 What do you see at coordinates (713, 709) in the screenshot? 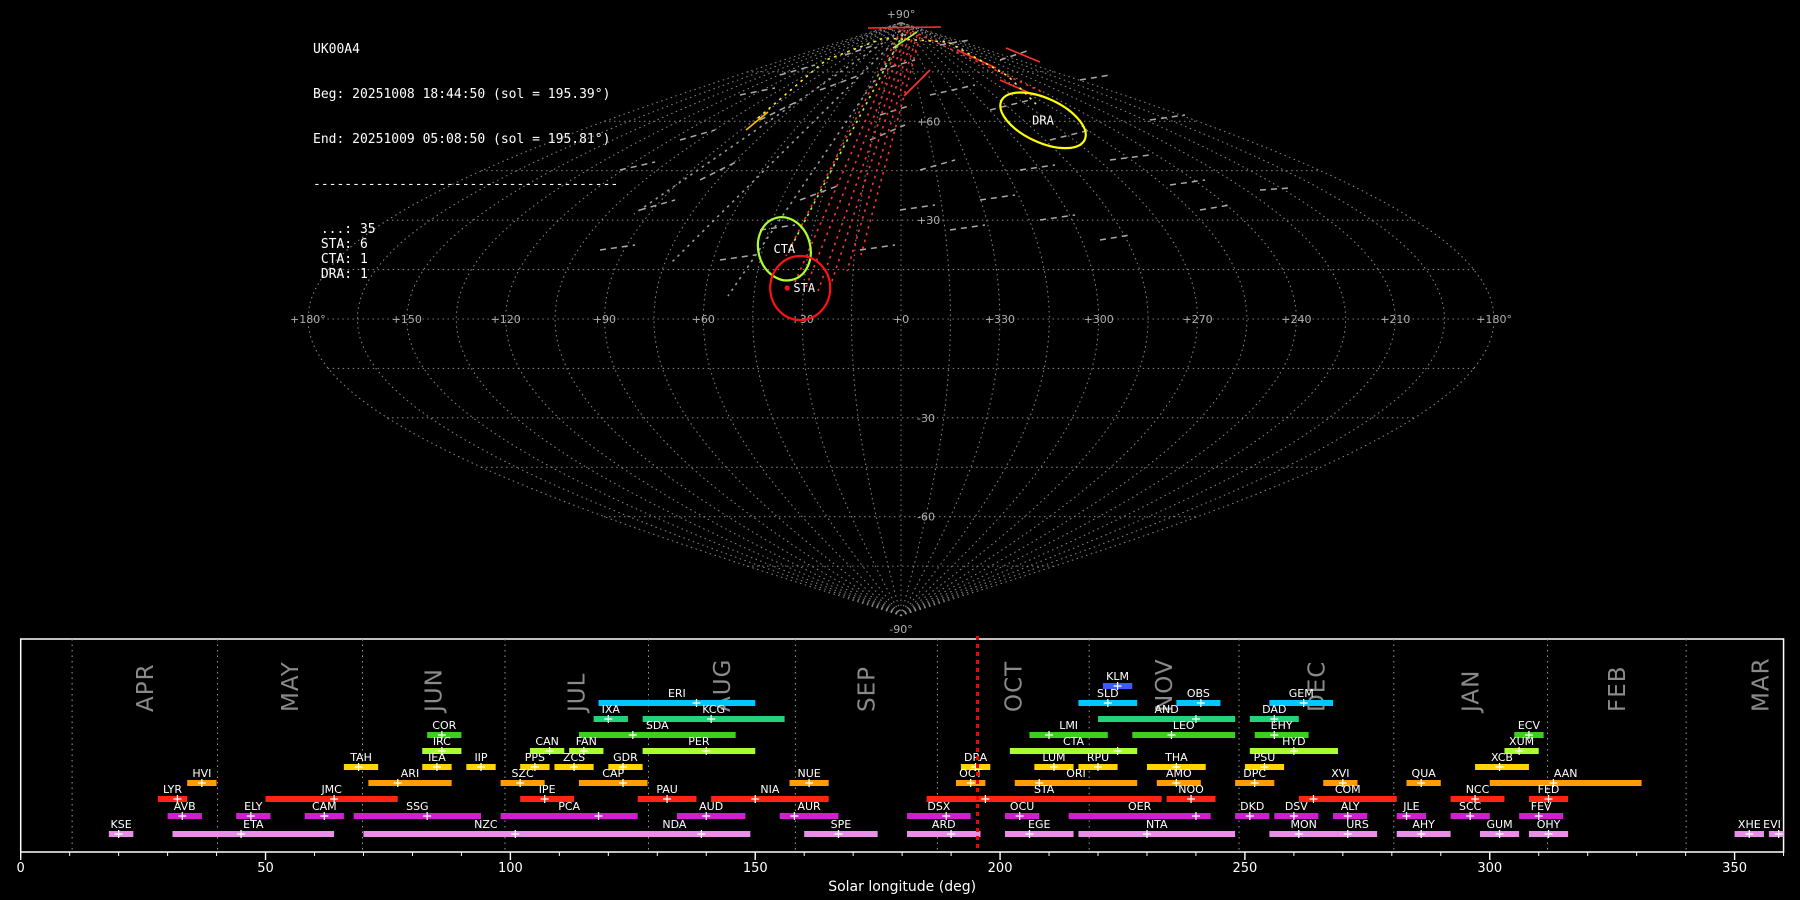
I see `shower-label-KCG: KCG` at bounding box center [713, 709].